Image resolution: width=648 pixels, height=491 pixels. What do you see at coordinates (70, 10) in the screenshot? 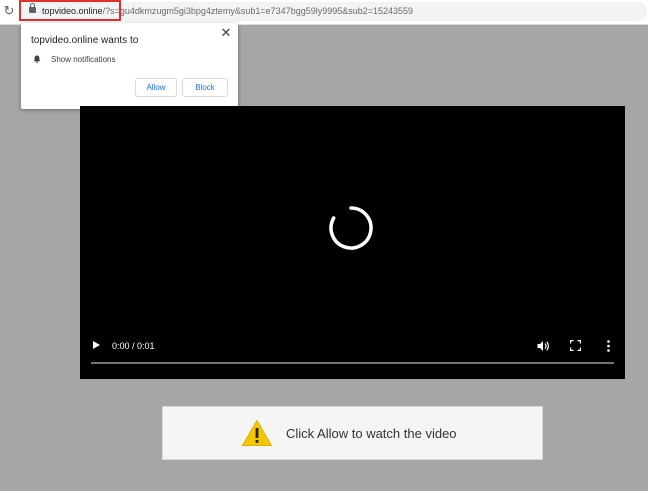
I see `url-highlight-box` at bounding box center [70, 10].